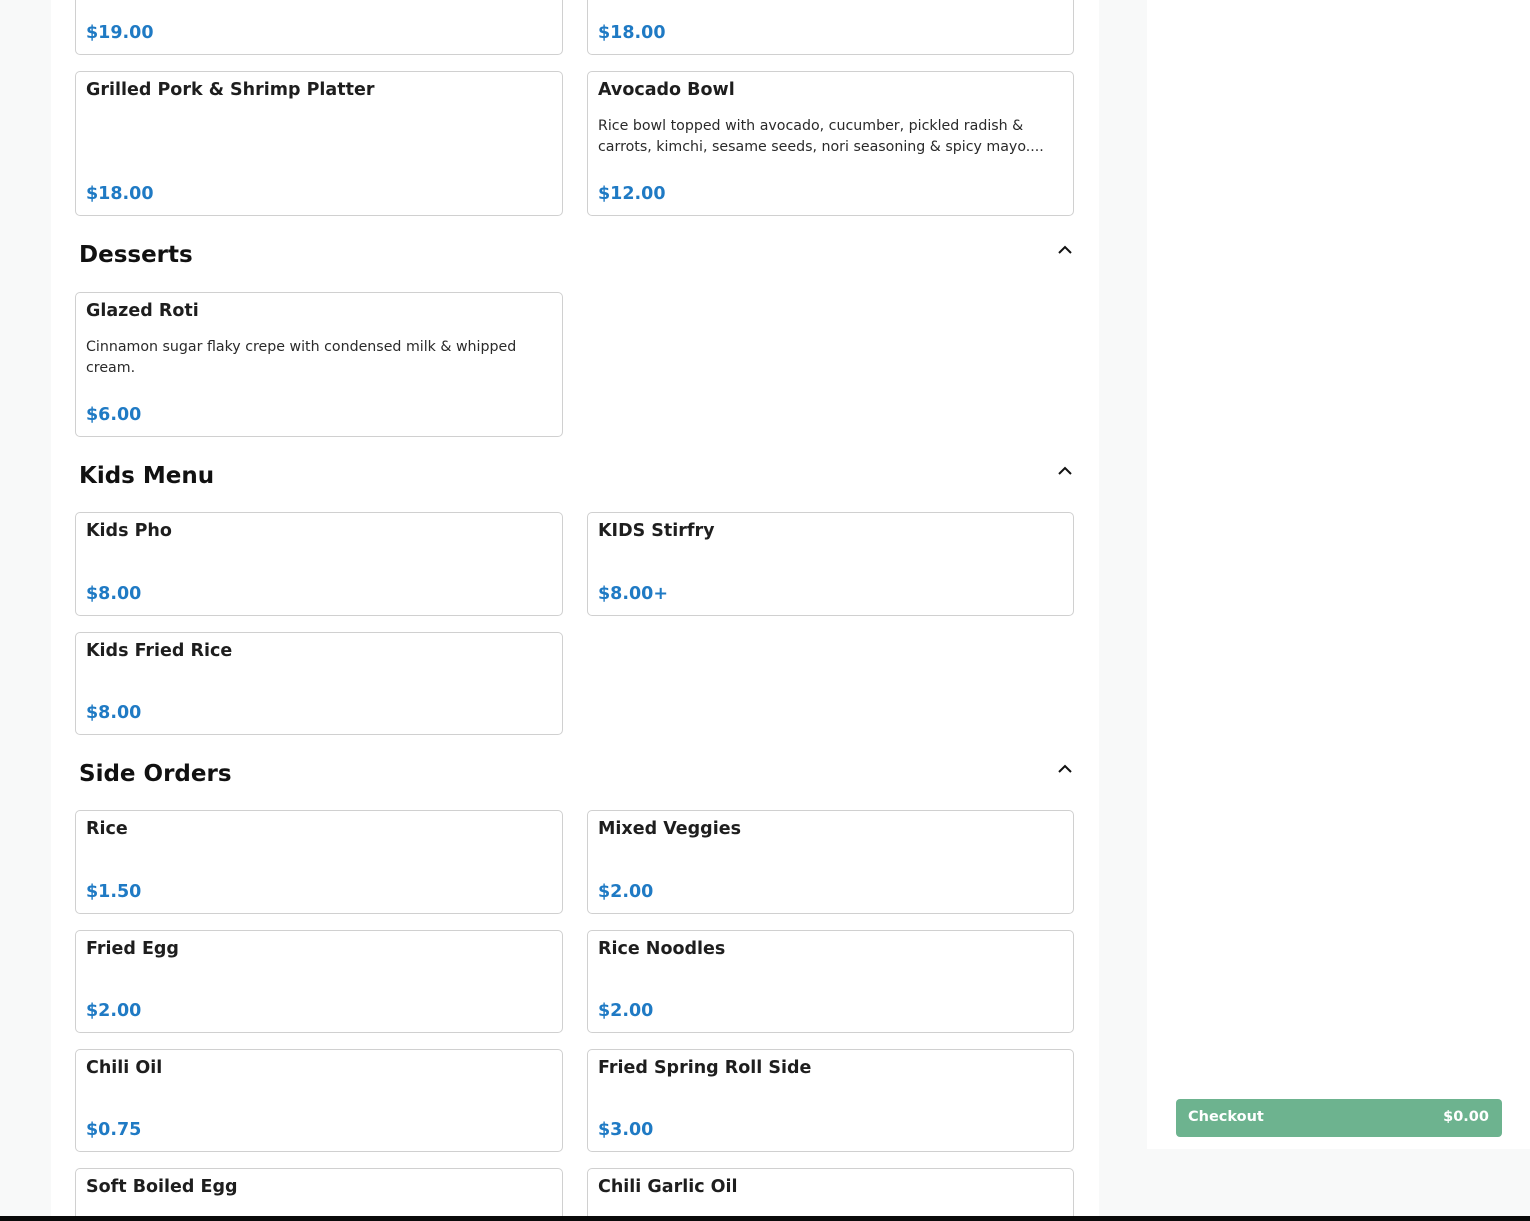  What do you see at coordinates (107, 829) in the screenshot?
I see `item-name: Rice` at bounding box center [107, 829].